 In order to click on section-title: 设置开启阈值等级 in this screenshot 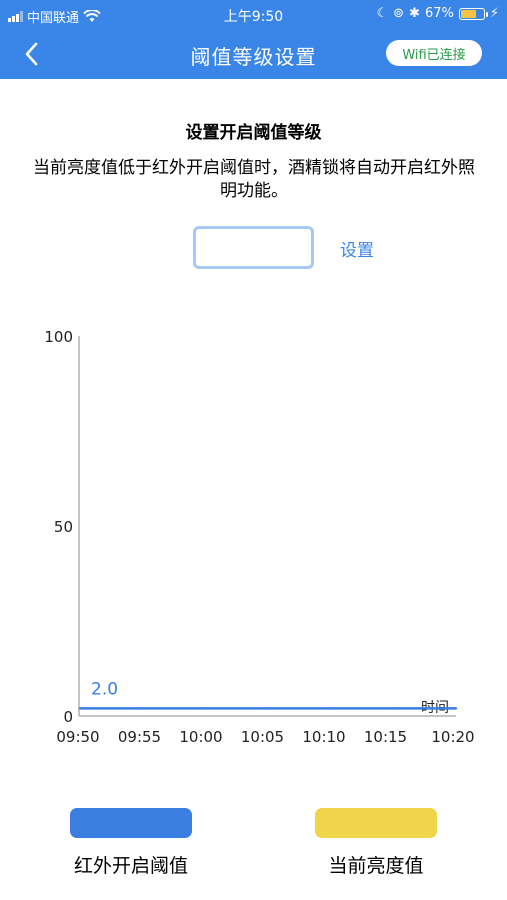, I will do `click(253, 133)`.